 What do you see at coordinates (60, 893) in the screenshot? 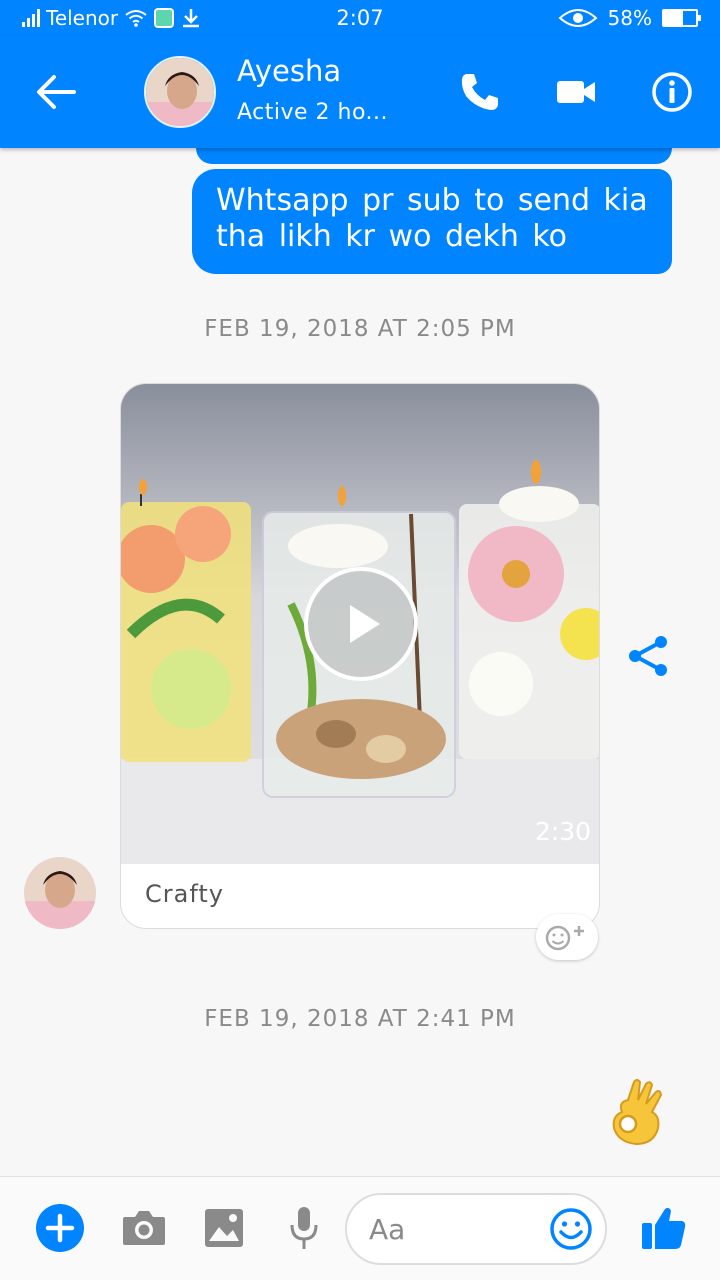
I see `sender-avatar` at bounding box center [60, 893].